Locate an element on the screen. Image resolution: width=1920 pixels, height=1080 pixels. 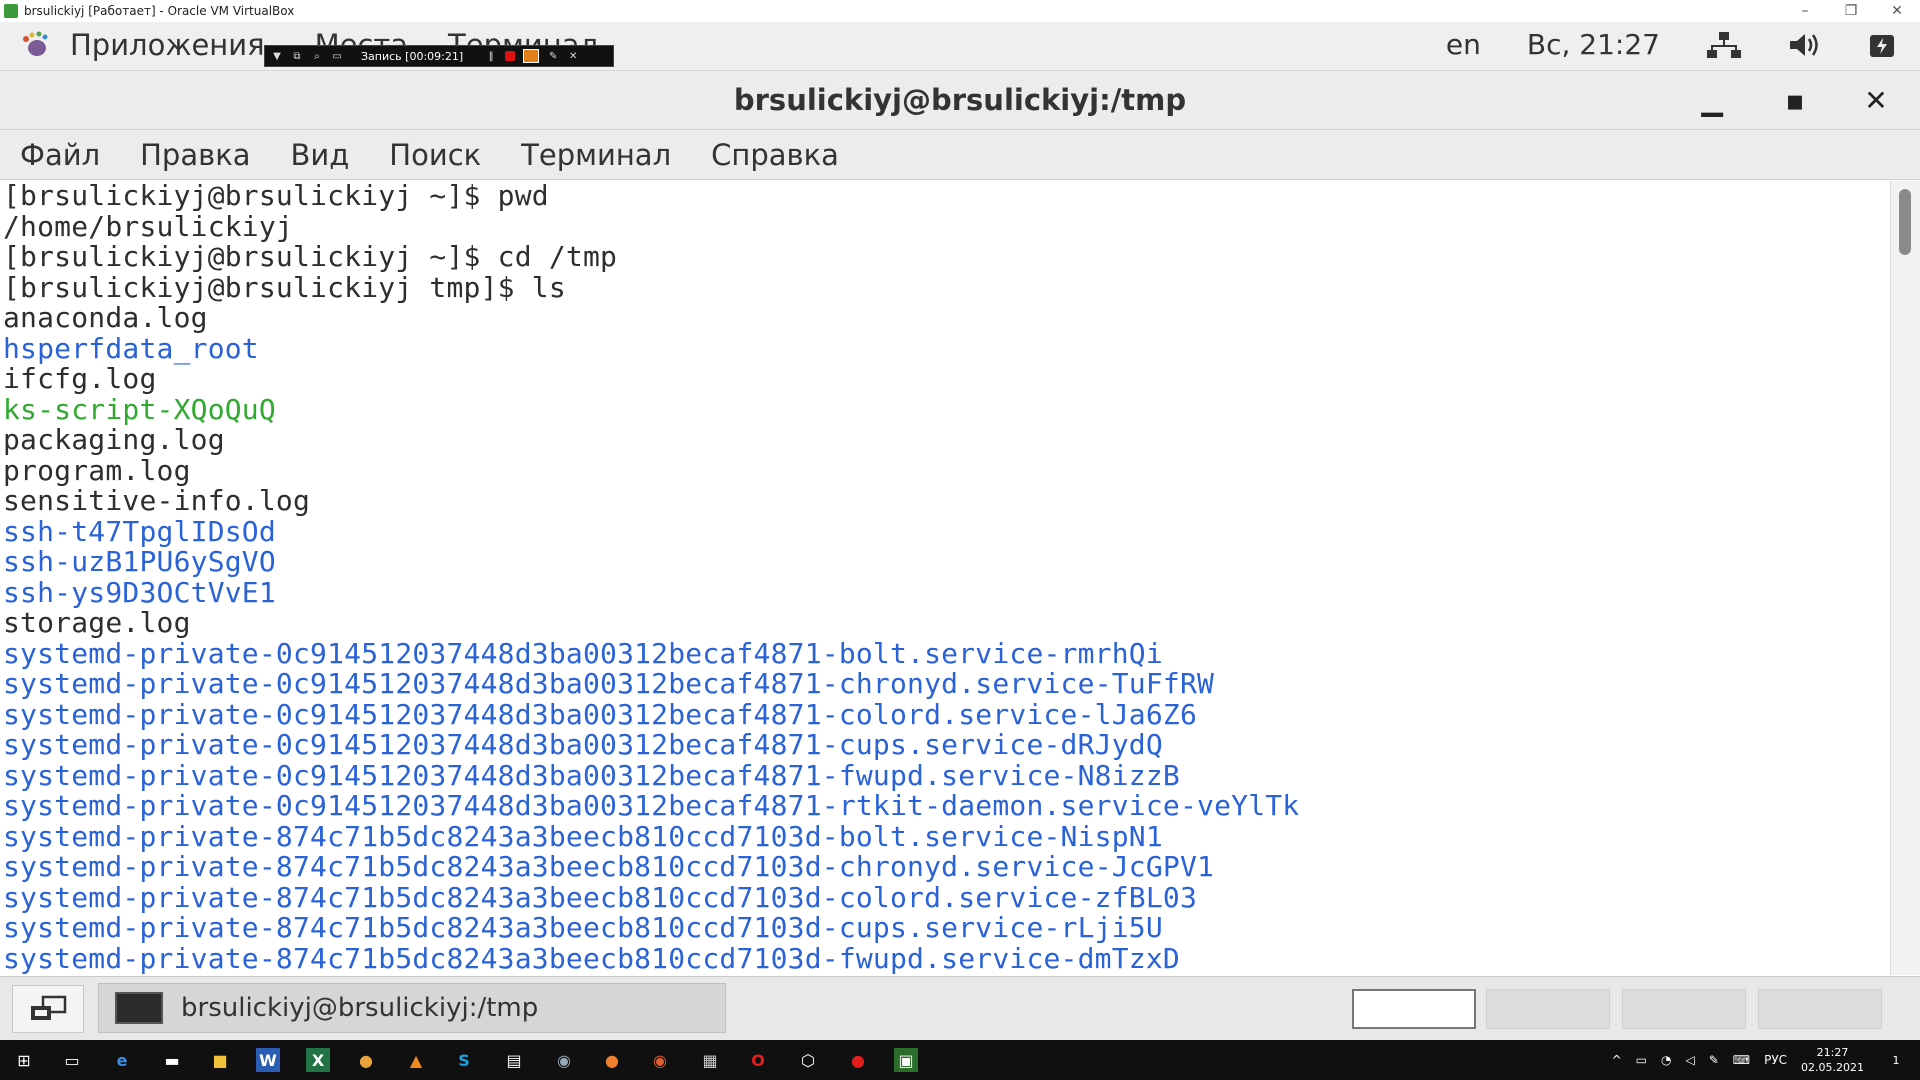
cmd-icon: ▬ is located at coordinates (172, 1060).